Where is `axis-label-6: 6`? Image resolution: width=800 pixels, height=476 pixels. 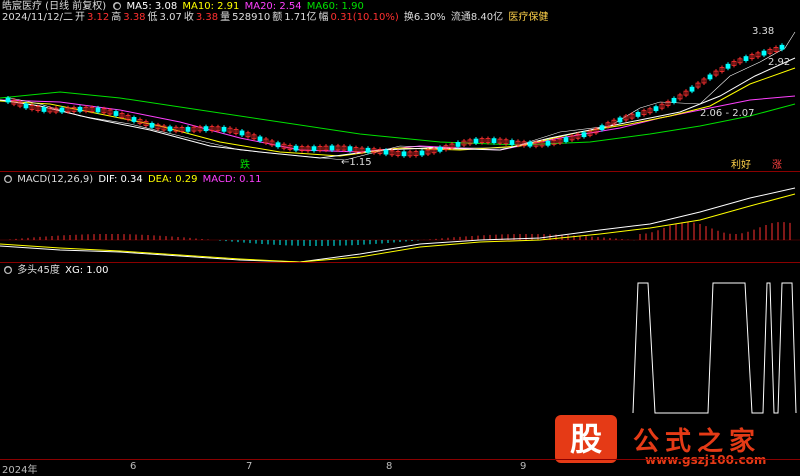 axis-label-6: 6 is located at coordinates (133, 466).